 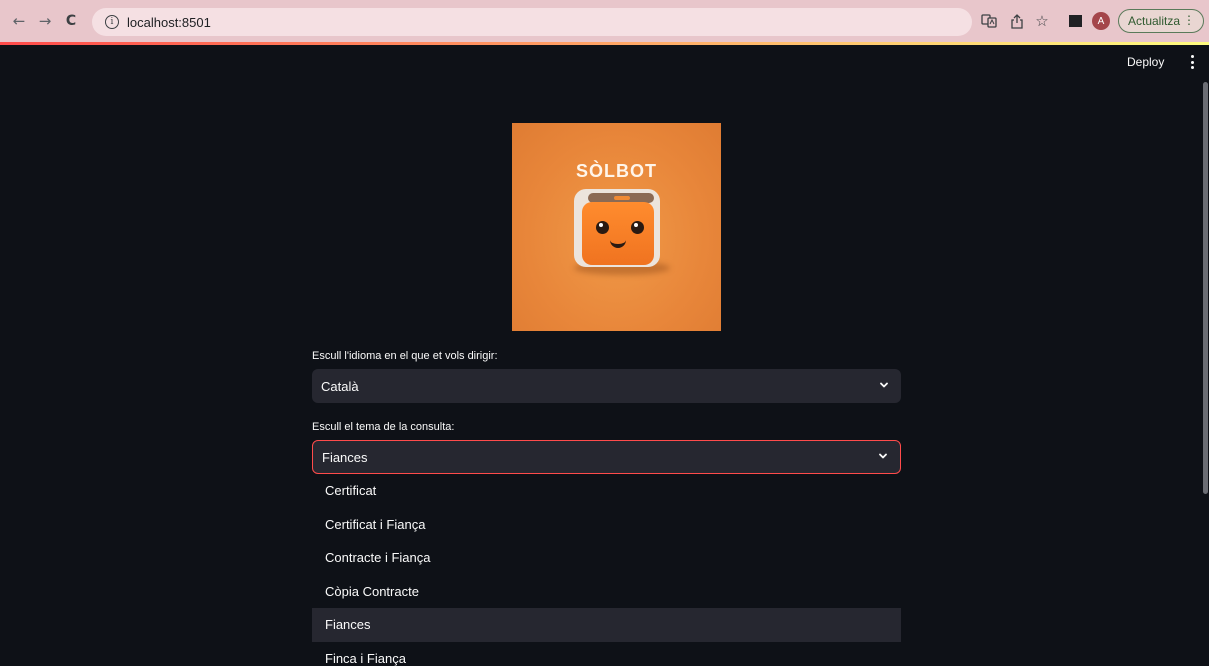 What do you see at coordinates (1189, 20) in the screenshot?
I see `kebab-menu-icon: ⋮` at bounding box center [1189, 20].